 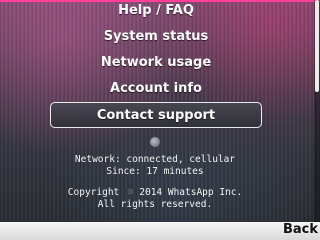 I want to click on dot-icon, so click(x=155, y=142).